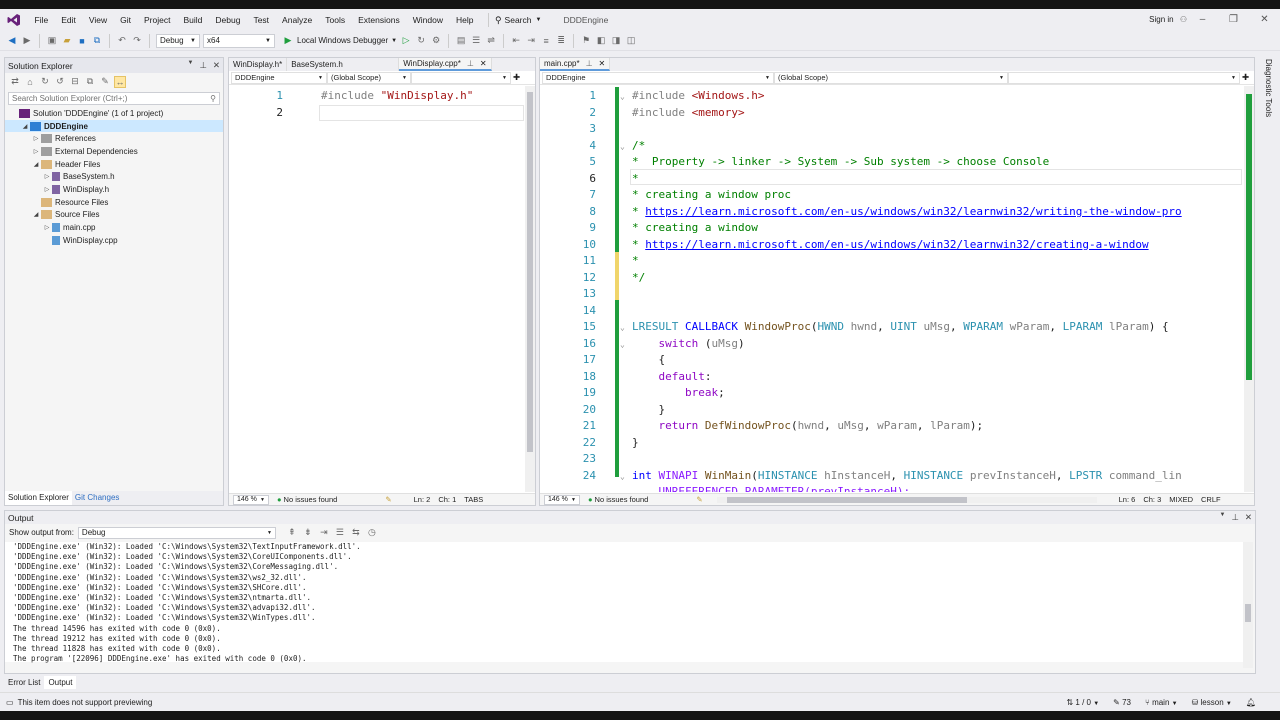 The height and width of the screenshot is (720, 1280). I want to click on forward-icon: ▶, so click(27, 41).